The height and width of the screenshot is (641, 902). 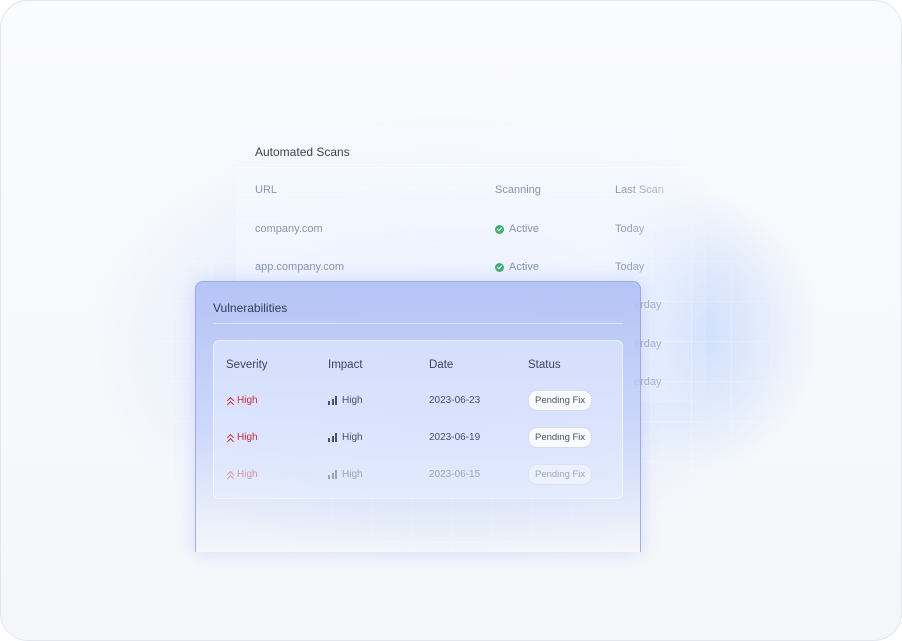 I want to click on date-cell: 2023-06-15, so click(x=455, y=474).